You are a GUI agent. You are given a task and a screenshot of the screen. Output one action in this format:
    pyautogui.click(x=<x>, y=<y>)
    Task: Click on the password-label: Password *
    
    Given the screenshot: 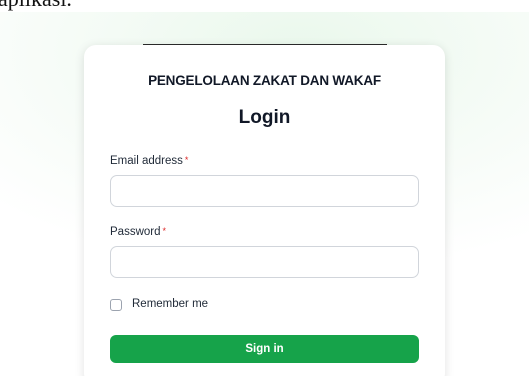 What is the action you would take?
    pyautogui.click(x=138, y=232)
    